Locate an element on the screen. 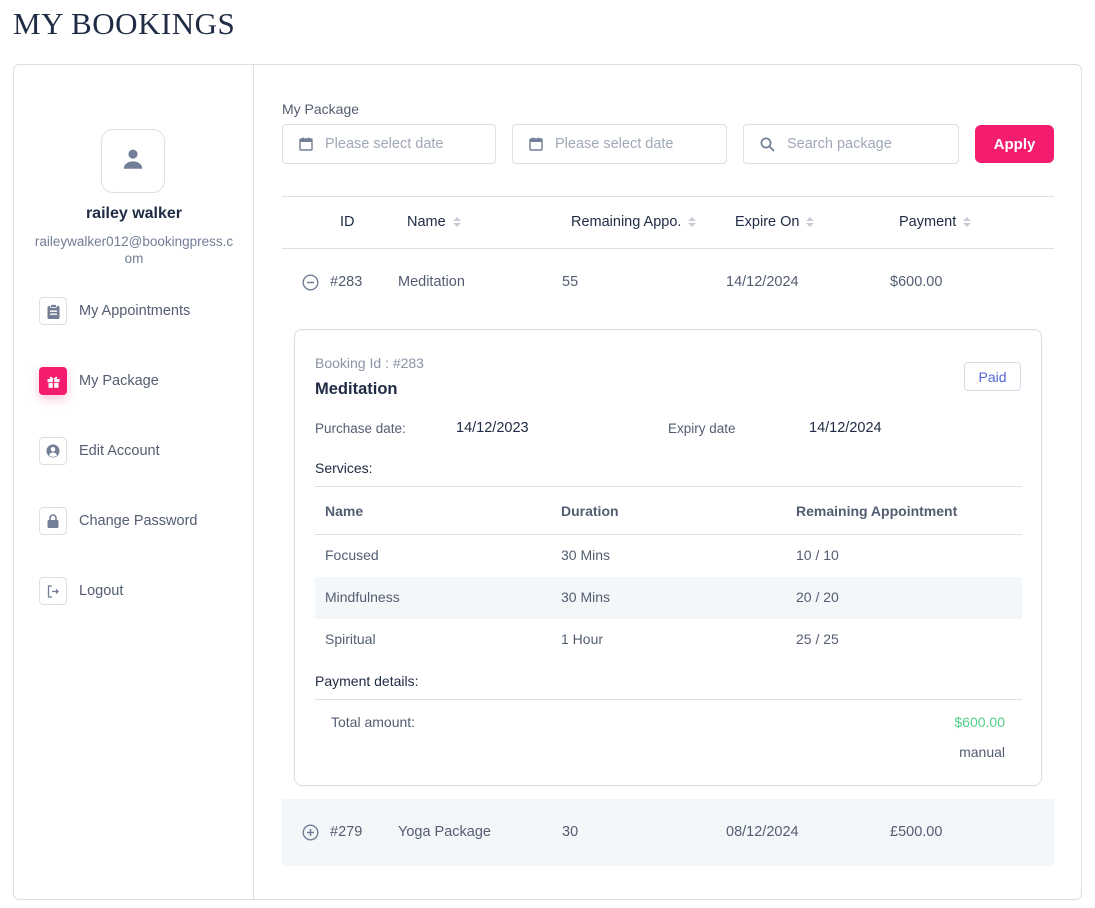 The image size is (1095, 908). column-header-remaining: Remaining Appo. is located at coordinates (634, 222).